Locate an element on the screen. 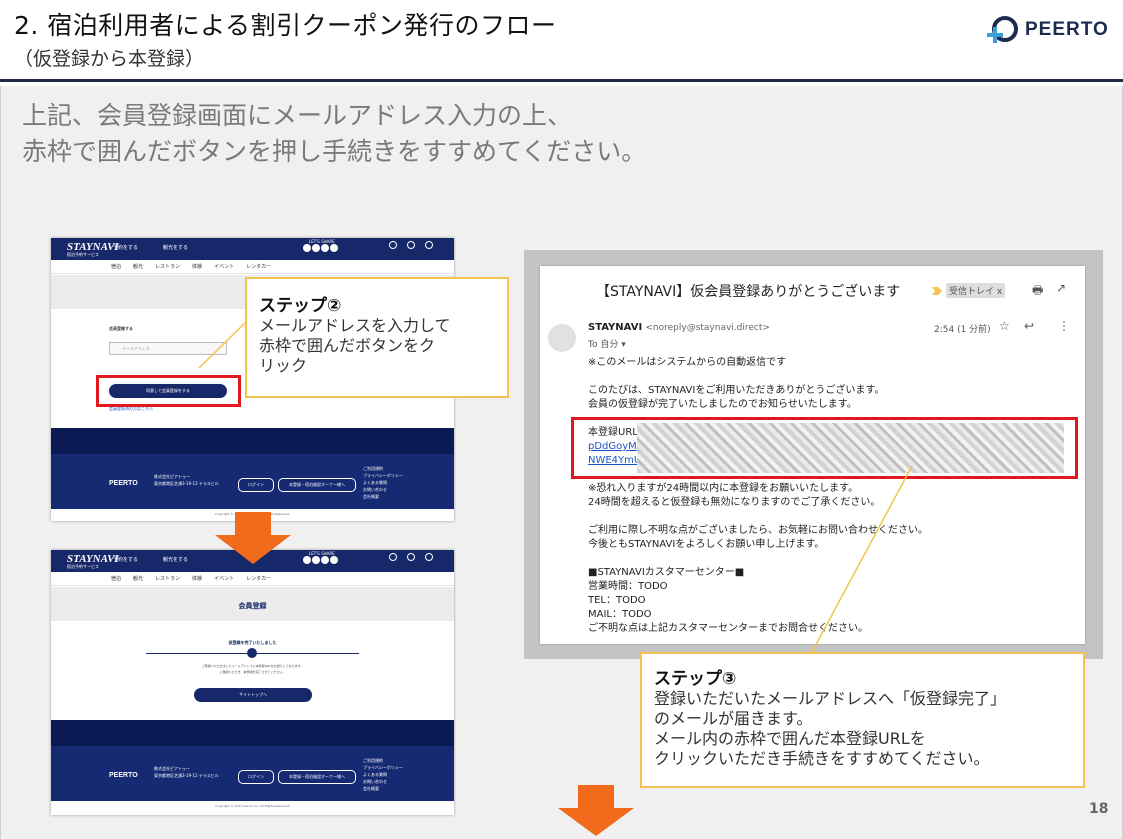  lead-line: 上記、会員登録画面にメールアドレス入力の上、 is located at coordinates (297, 115).